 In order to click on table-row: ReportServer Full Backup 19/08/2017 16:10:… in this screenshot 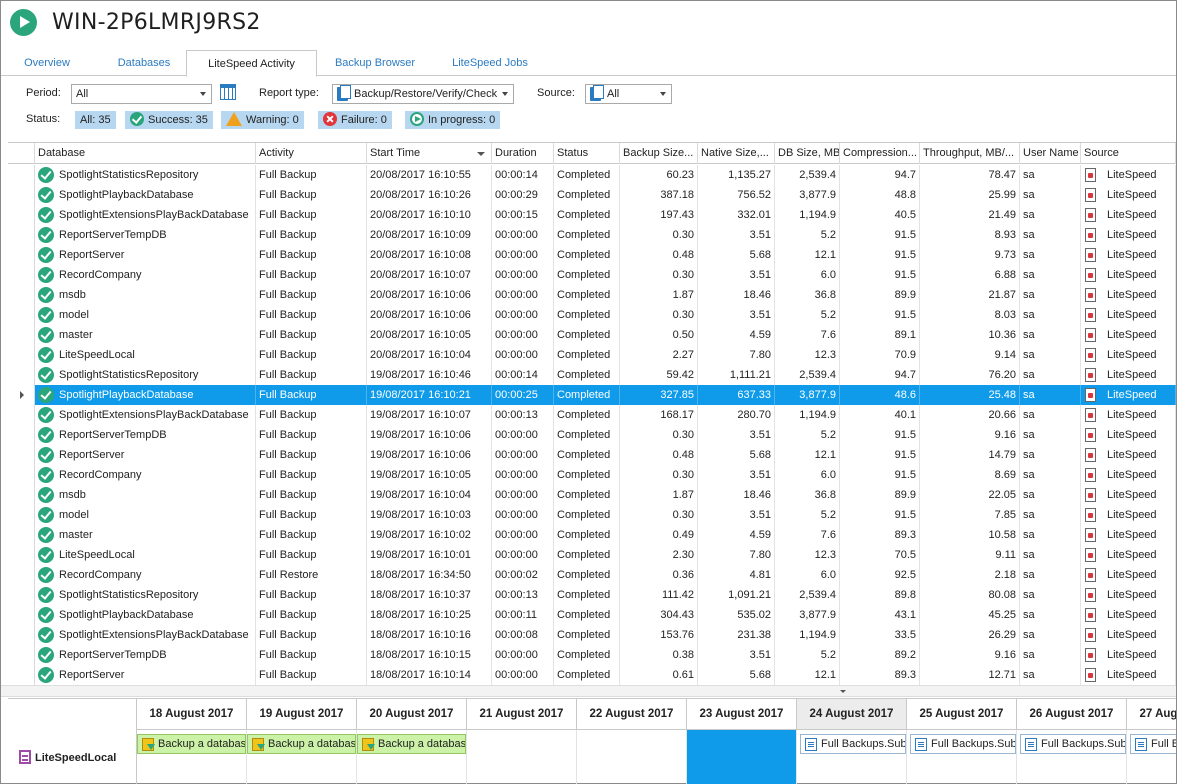, I will do `click(592, 455)`.